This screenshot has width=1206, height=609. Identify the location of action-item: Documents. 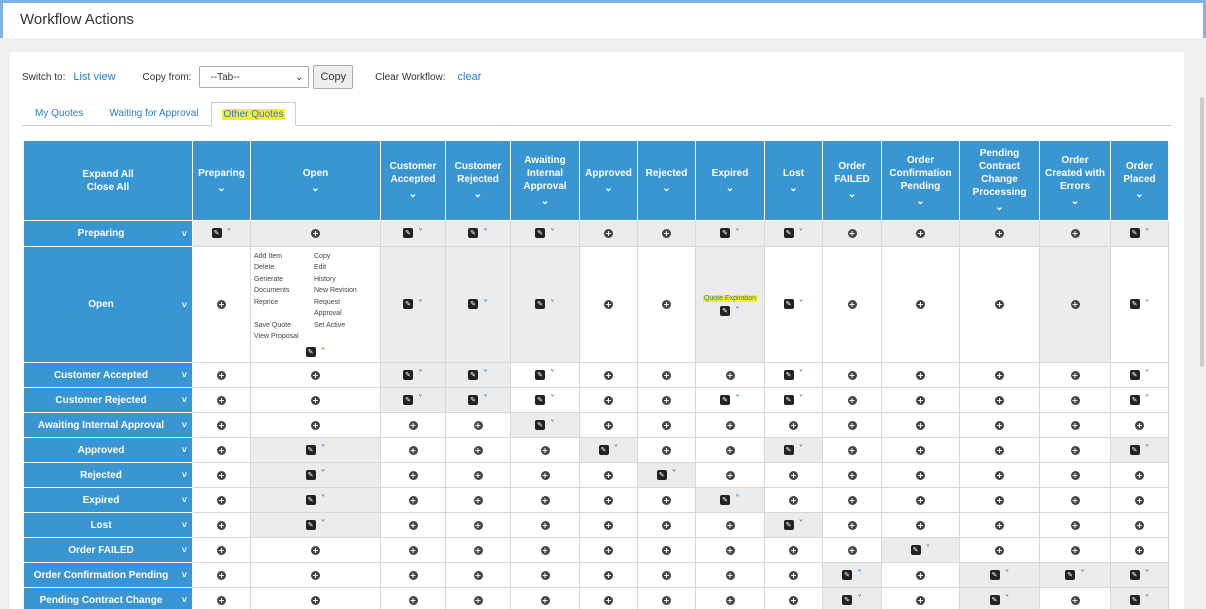
(284, 291).